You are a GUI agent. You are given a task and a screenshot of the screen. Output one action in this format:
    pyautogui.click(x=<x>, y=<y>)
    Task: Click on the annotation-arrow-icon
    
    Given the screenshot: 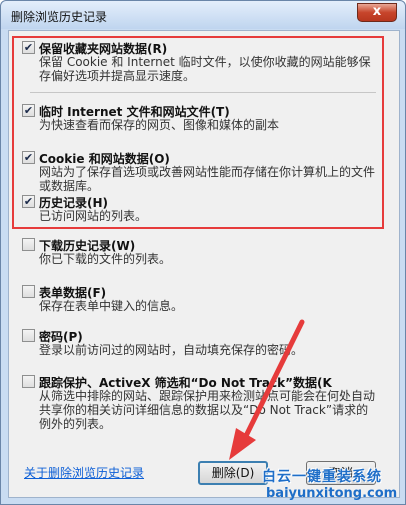 What is the action you would take?
    pyautogui.click(x=267, y=389)
    